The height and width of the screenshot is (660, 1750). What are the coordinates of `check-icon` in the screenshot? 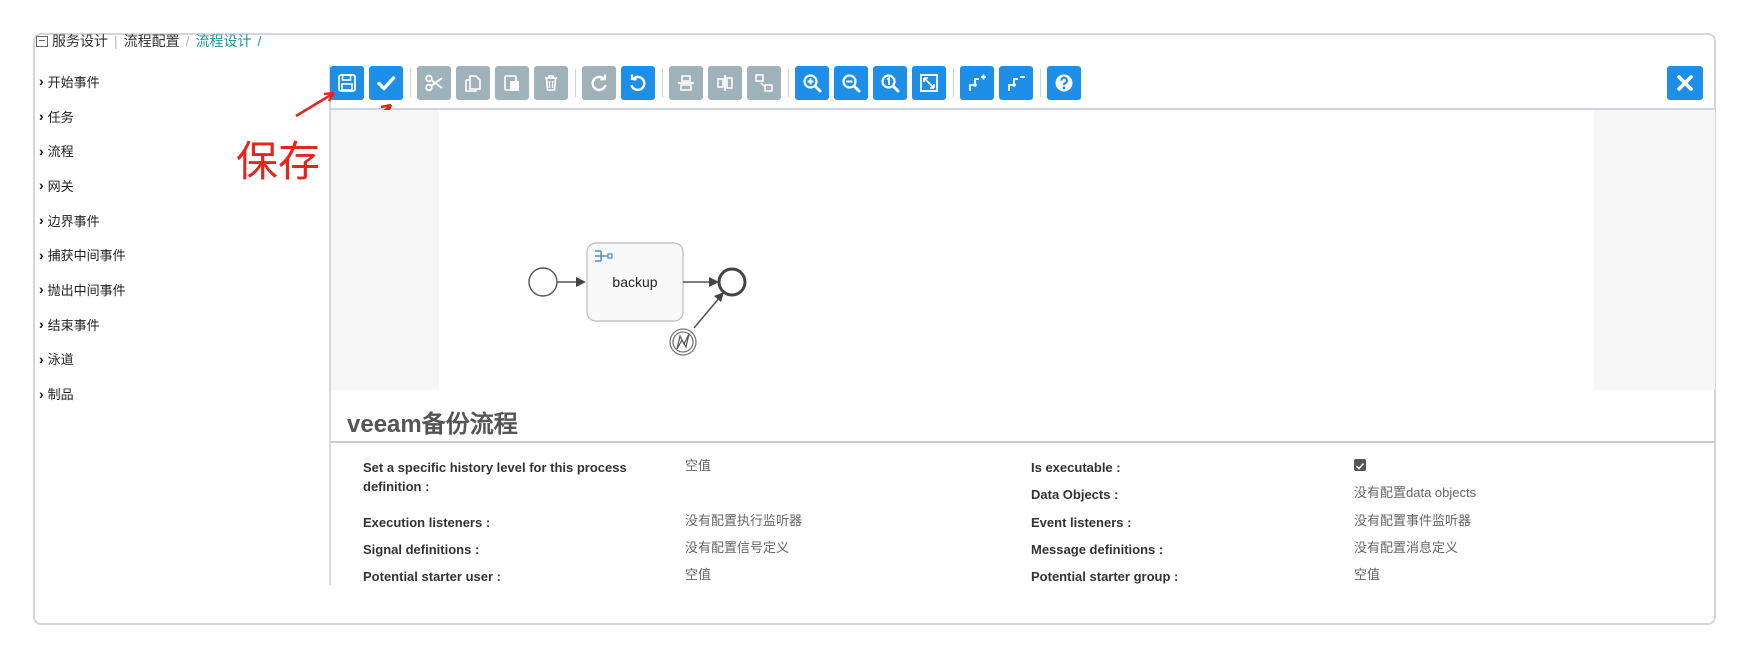 It's located at (1360, 466).